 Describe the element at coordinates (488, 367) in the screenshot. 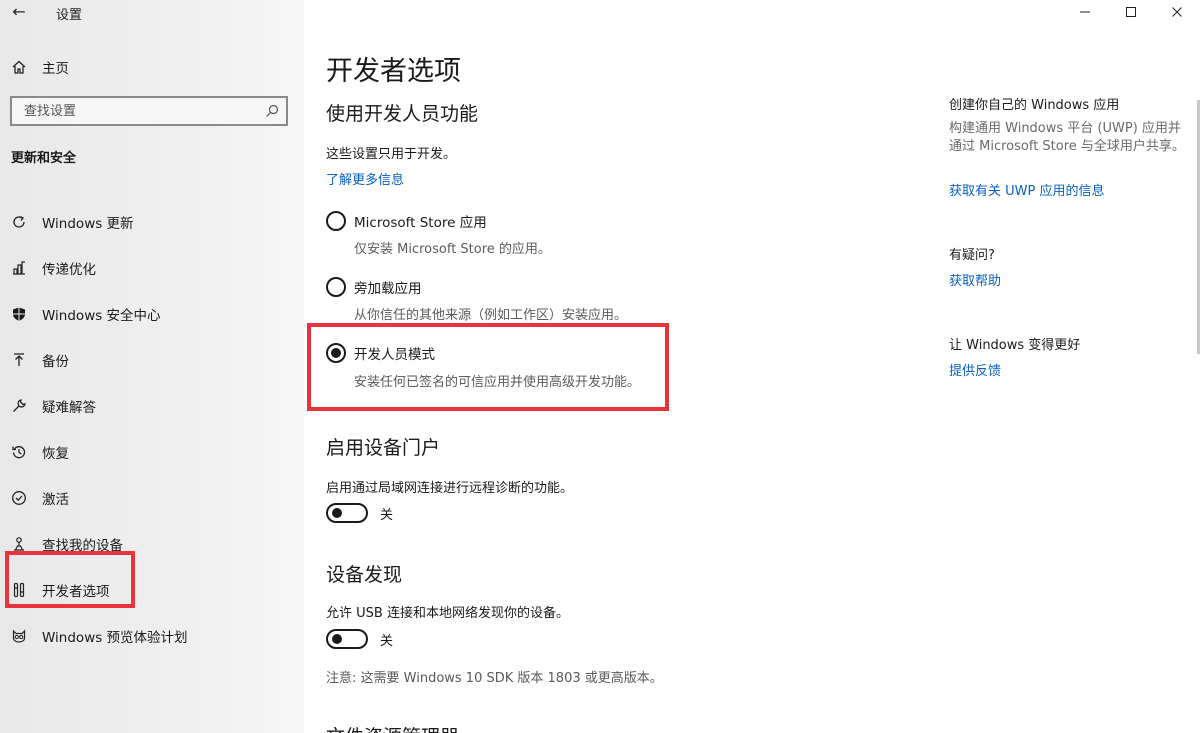

I see `highlight-box-developer-mode` at that location.